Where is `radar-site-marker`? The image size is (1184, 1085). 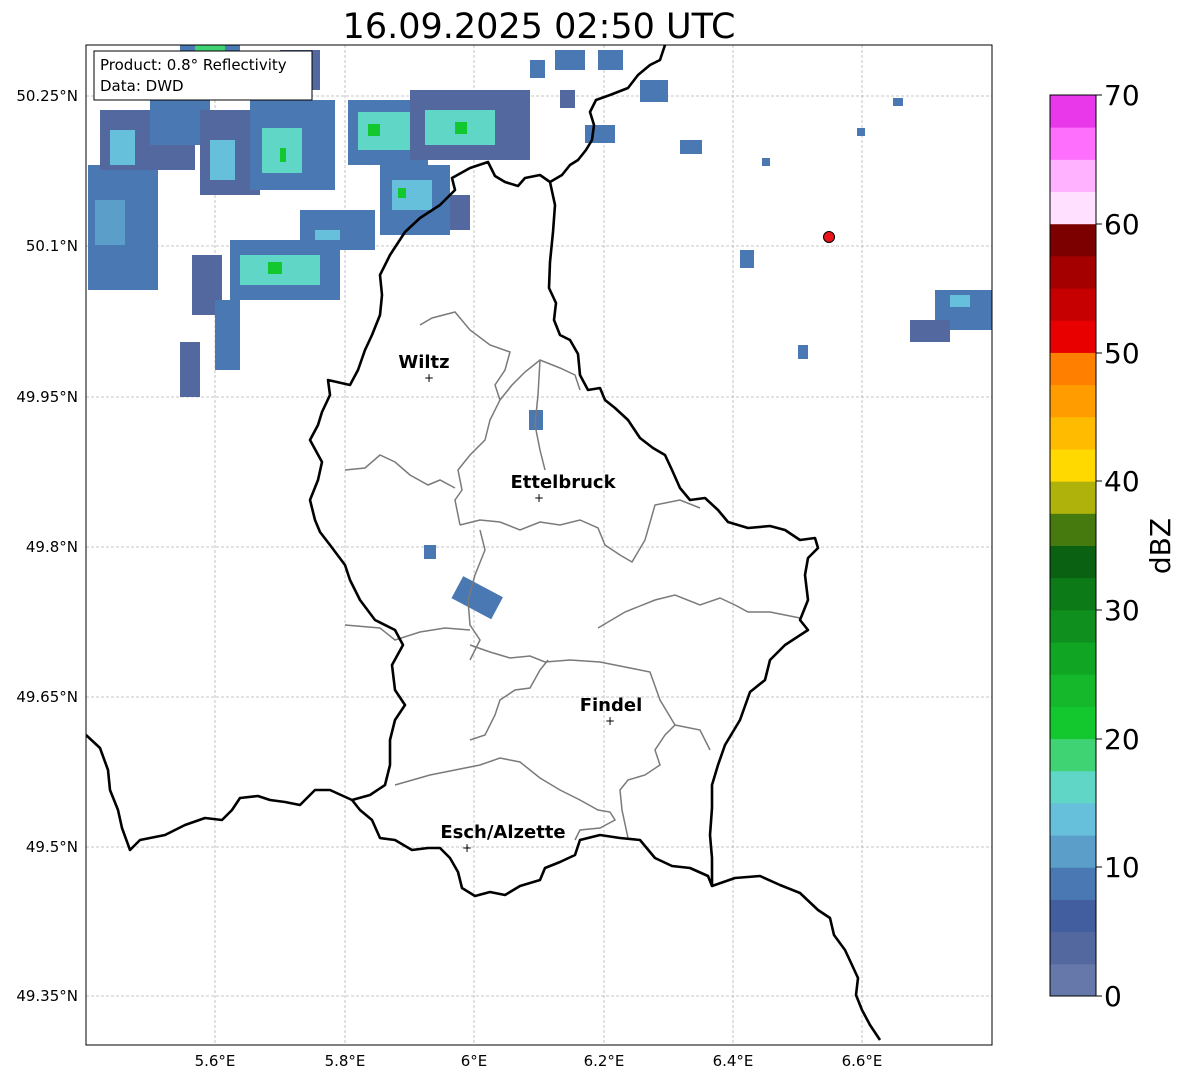
radar-site-marker is located at coordinates (829, 237).